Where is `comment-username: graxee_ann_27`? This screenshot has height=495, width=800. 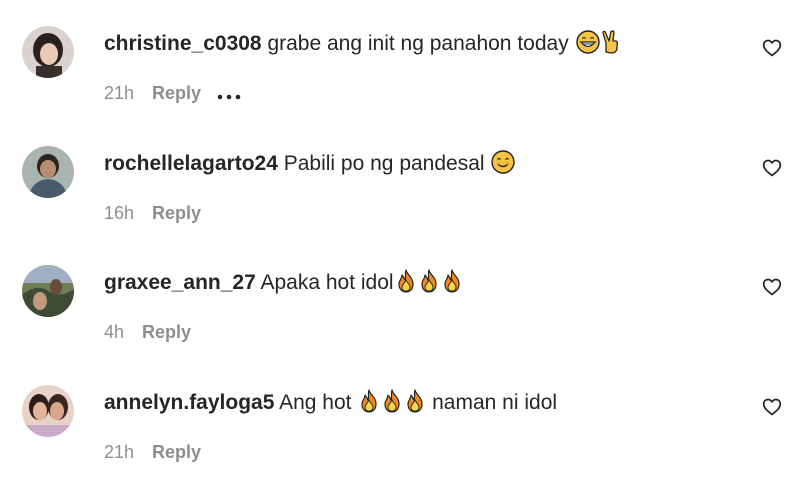
comment-username: graxee_ann_27 is located at coordinates (180, 282).